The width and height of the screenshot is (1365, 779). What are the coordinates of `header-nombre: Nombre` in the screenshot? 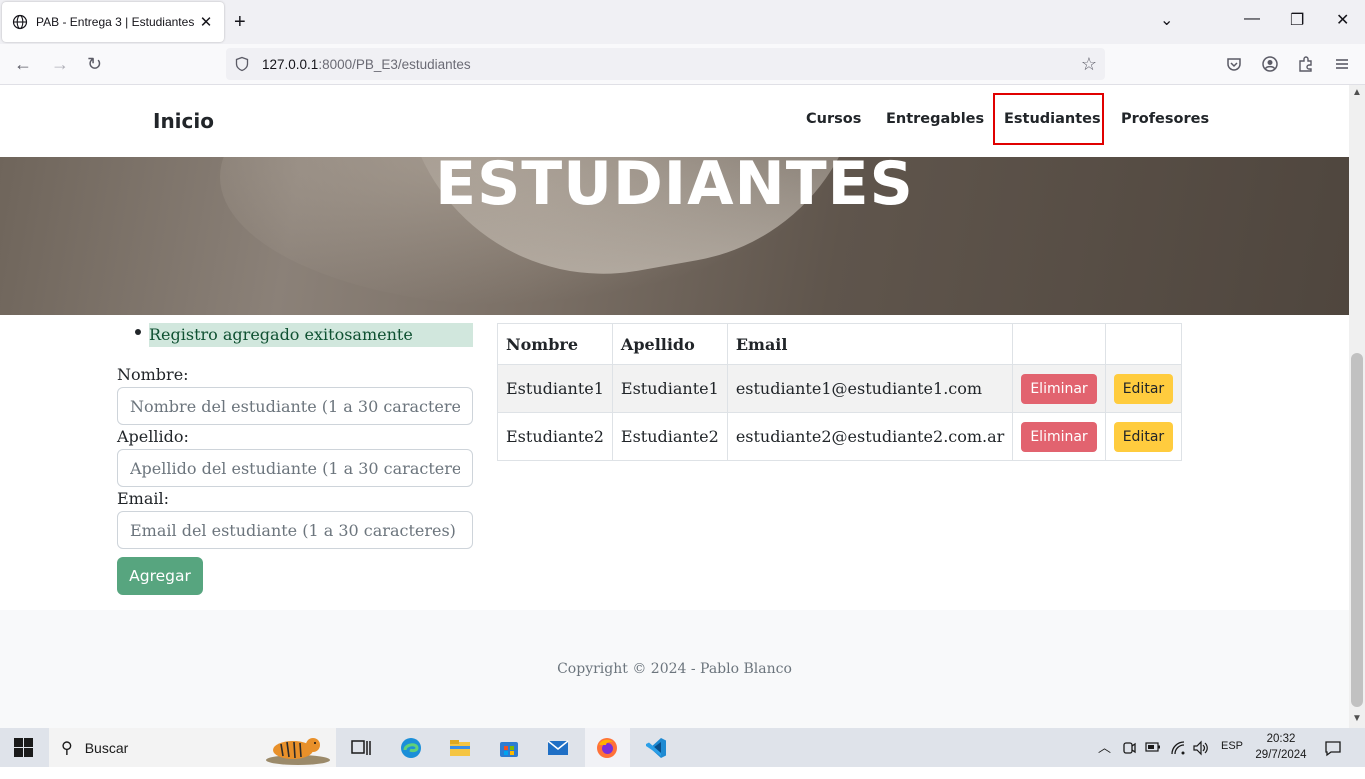 It's located at (555, 344).